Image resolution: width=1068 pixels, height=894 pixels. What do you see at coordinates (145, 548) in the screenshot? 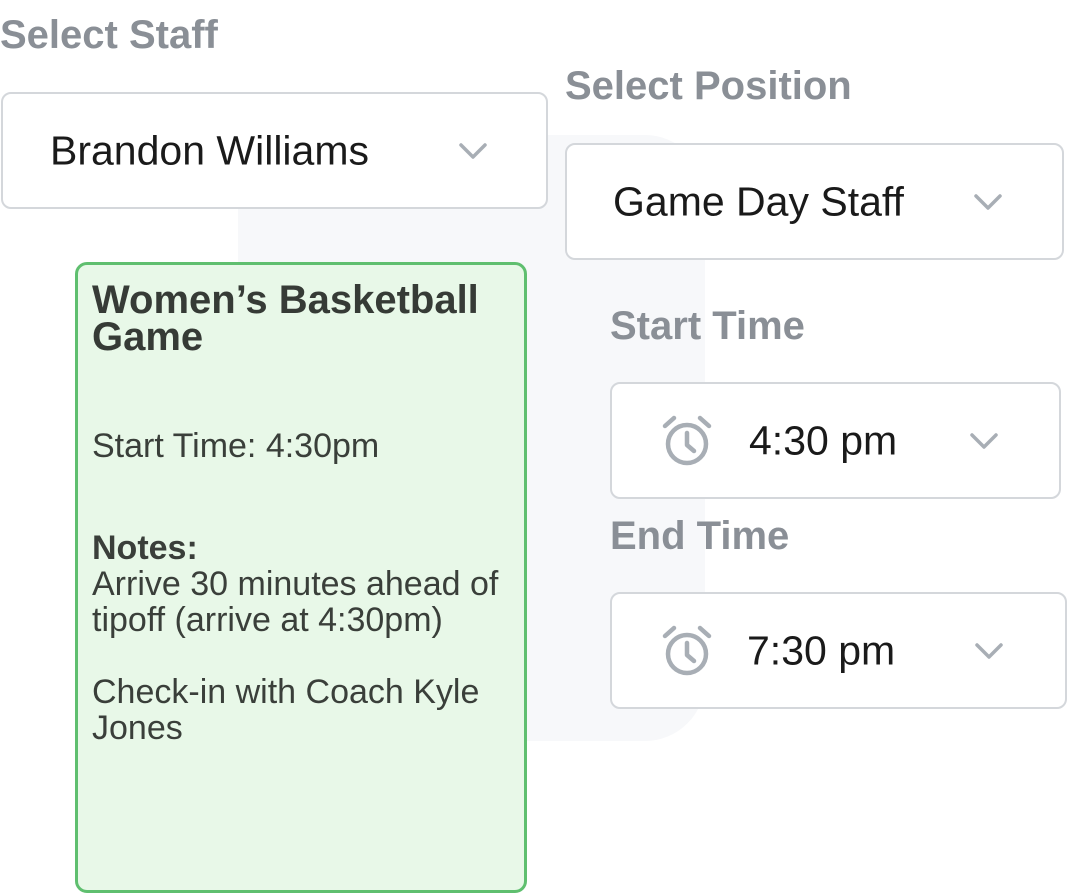
I see `event-notes-label: Notes:` at bounding box center [145, 548].